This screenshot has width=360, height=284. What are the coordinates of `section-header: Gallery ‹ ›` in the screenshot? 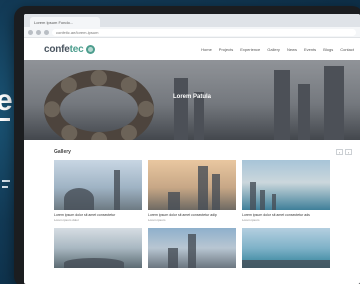 It's located at (203, 152).